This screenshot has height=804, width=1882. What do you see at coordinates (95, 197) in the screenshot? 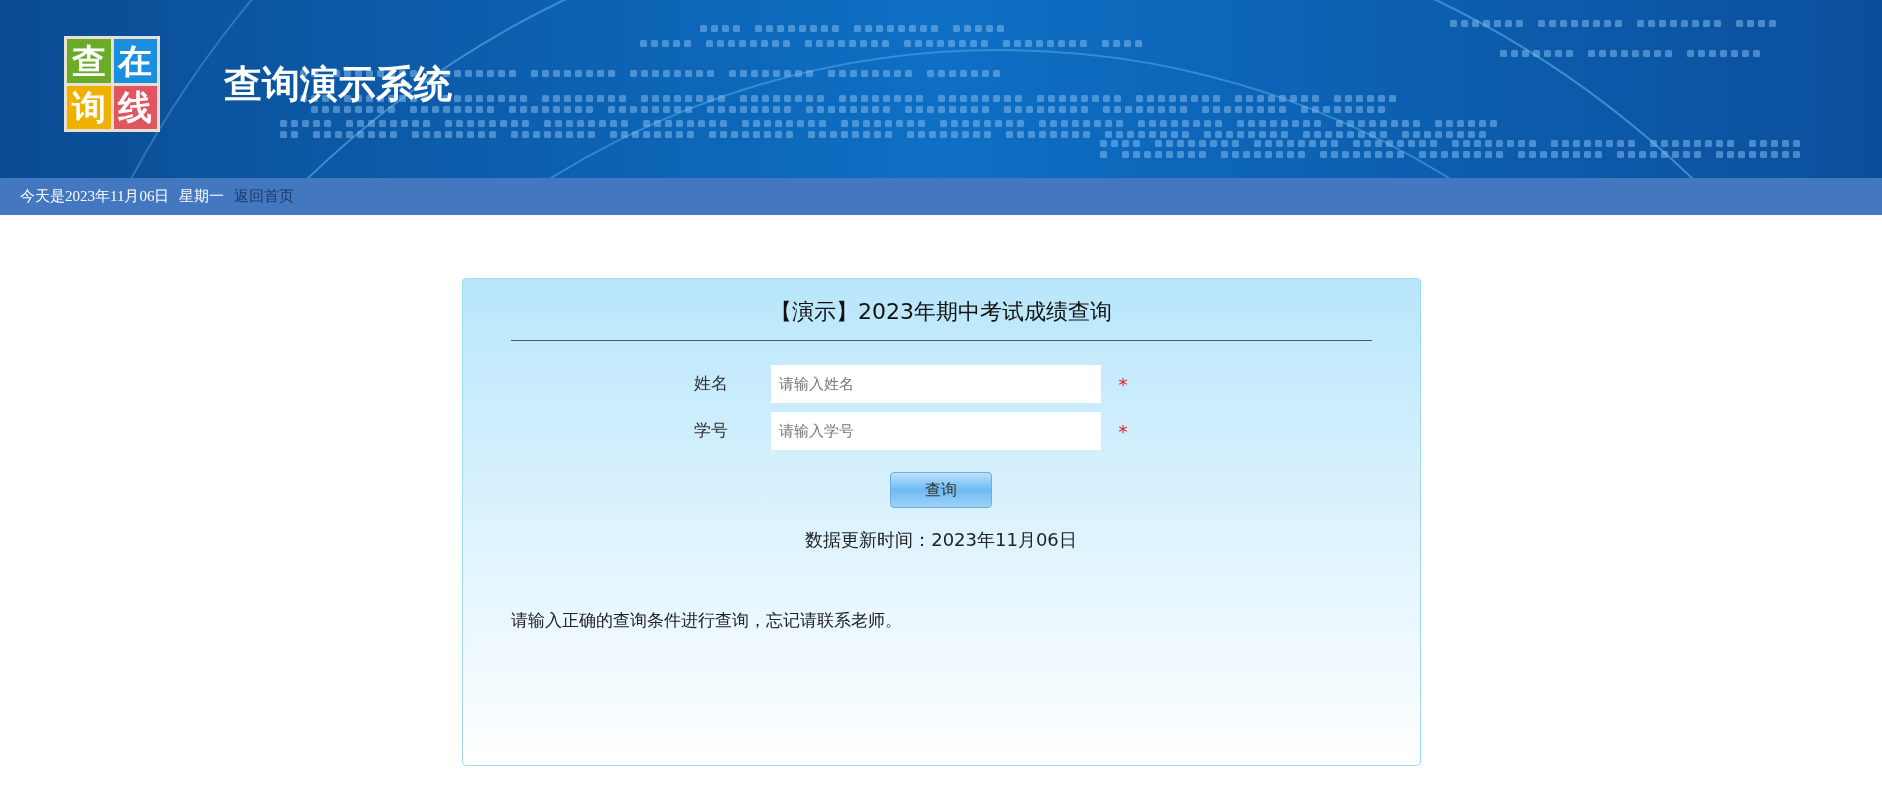
I see `date-text: 今天是2023年11月06日` at bounding box center [95, 197].